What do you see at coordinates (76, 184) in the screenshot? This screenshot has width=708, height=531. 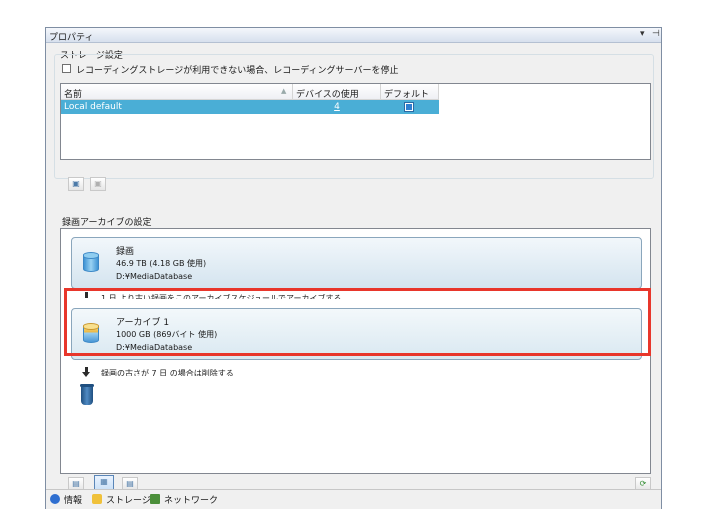 I see `add-storage-button: ▣` at bounding box center [76, 184].